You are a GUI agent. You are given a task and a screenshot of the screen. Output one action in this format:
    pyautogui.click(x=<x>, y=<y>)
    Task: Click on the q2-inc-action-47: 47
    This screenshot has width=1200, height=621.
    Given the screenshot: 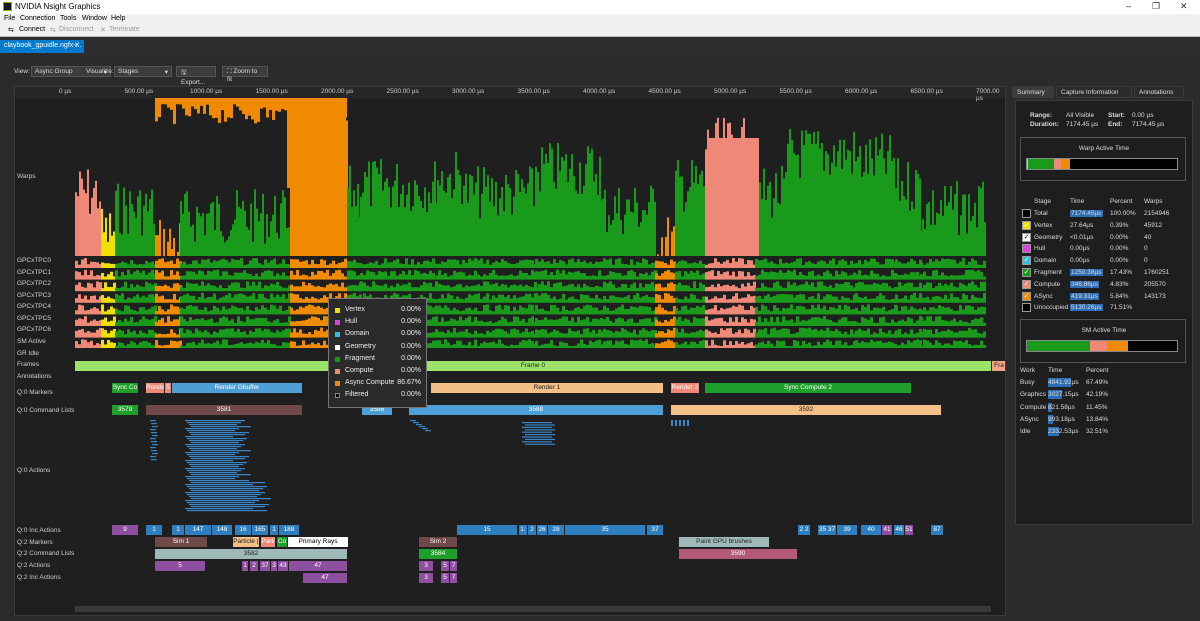 What is the action you would take?
    pyautogui.click(x=325, y=578)
    